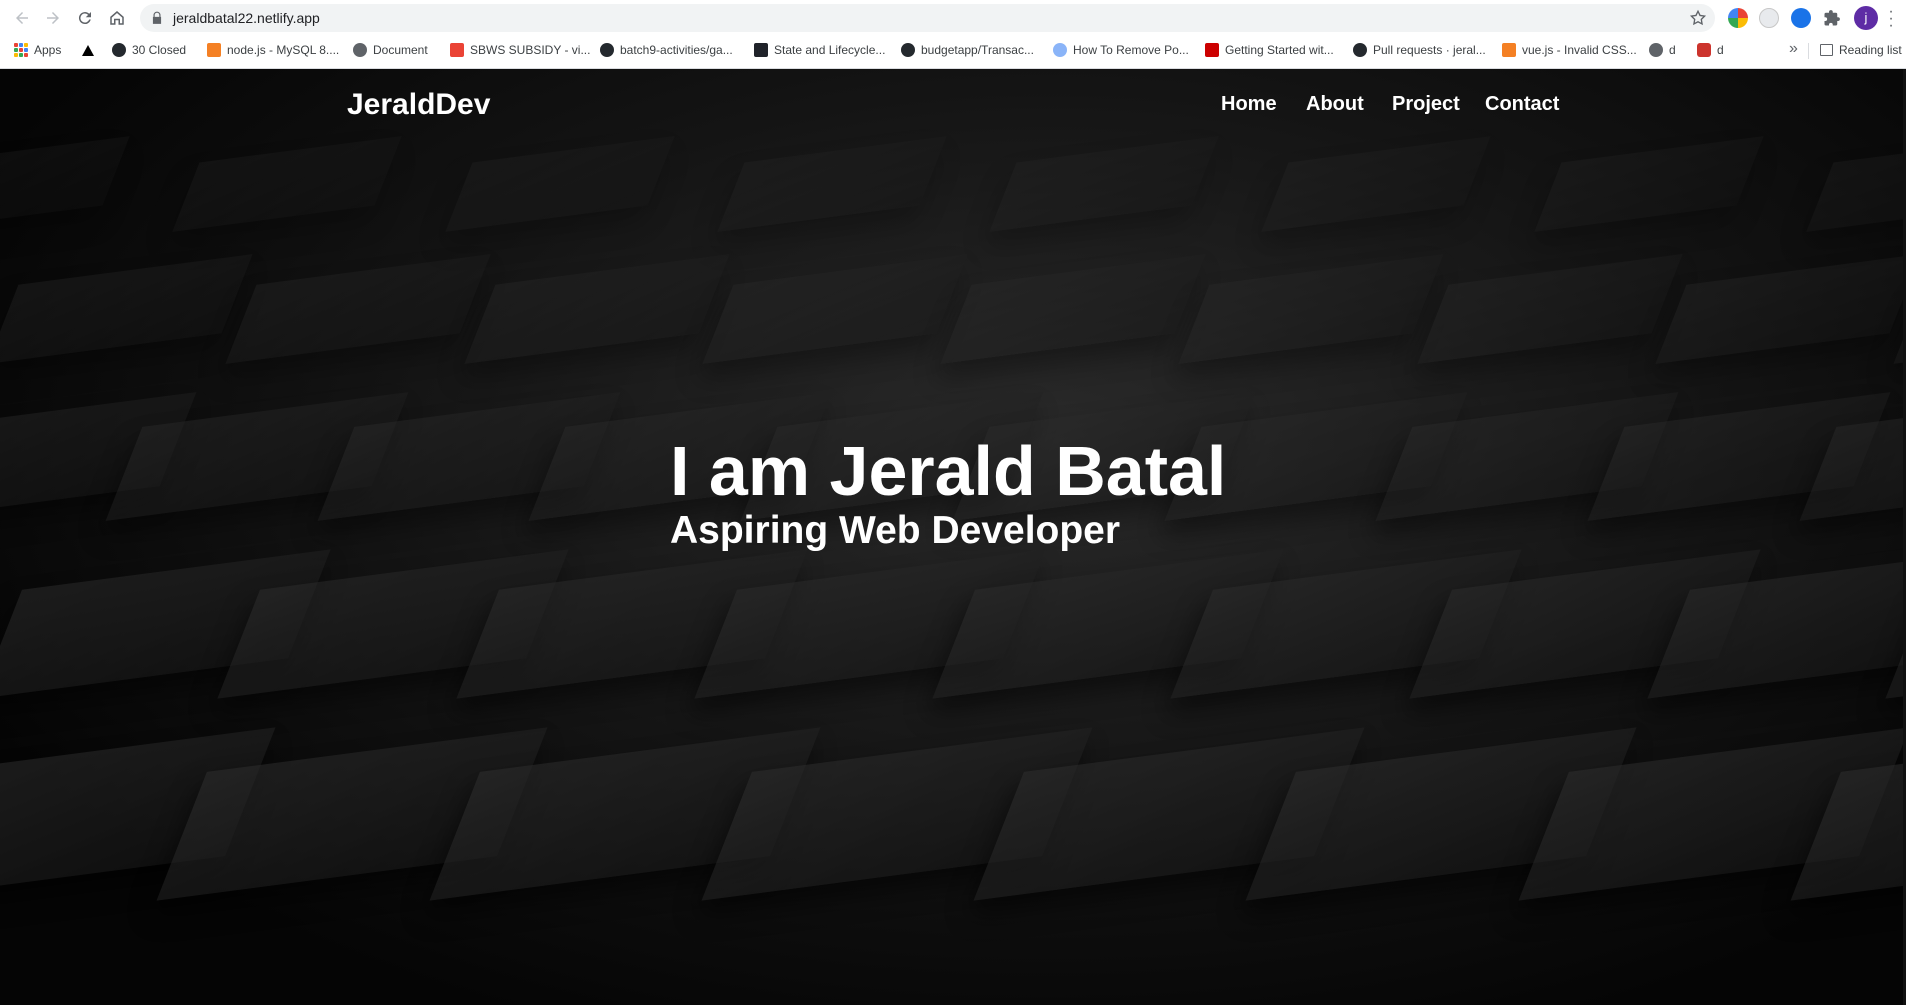 The height and width of the screenshot is (1005, 1906). Describe the element at coordinates (22, 18) in the screenshot. I see `back-icon` at that location.